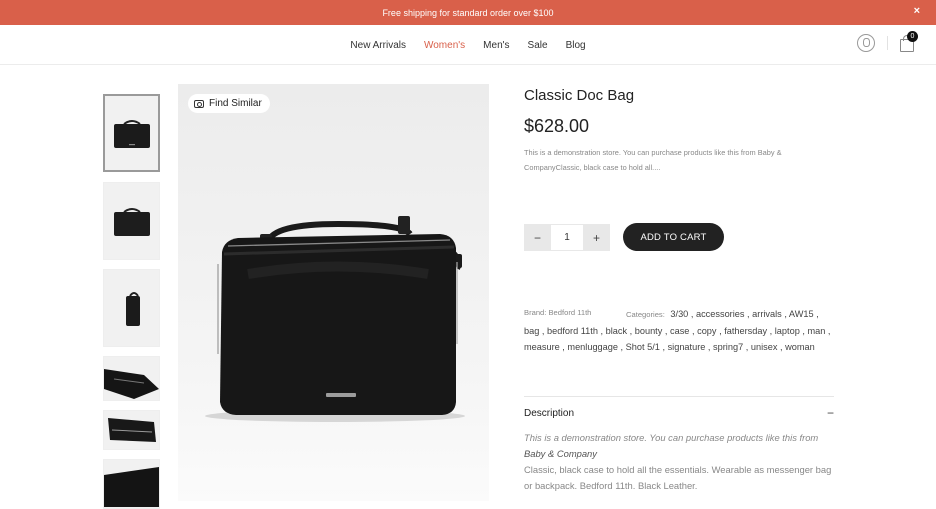 Image resolution: width=936 pixels, height=509 pixels. I want to click on bag-front-image, so click(131, 134).